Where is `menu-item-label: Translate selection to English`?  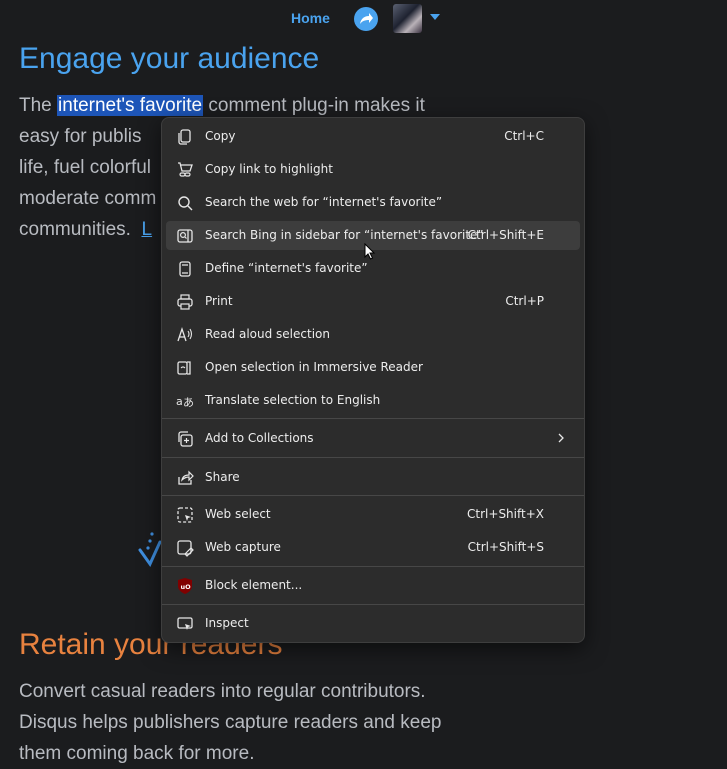
menu-item-label: Translate selection to English is located at coordinates (293, 400).